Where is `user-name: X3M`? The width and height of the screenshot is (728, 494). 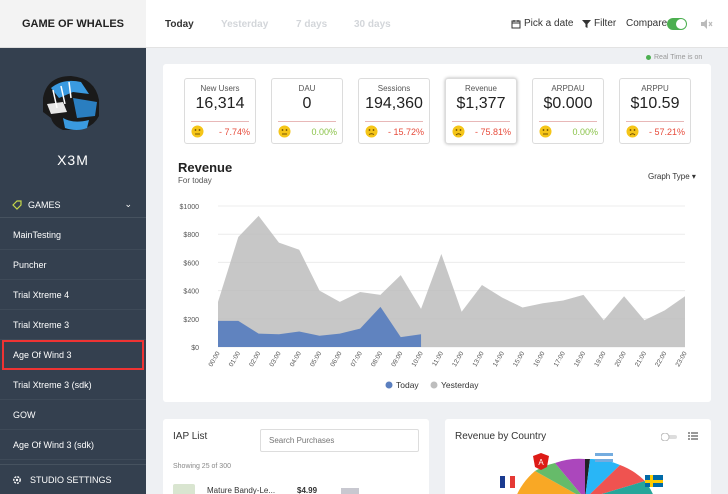
user-name: X3M is located at coordinates (73, 160).